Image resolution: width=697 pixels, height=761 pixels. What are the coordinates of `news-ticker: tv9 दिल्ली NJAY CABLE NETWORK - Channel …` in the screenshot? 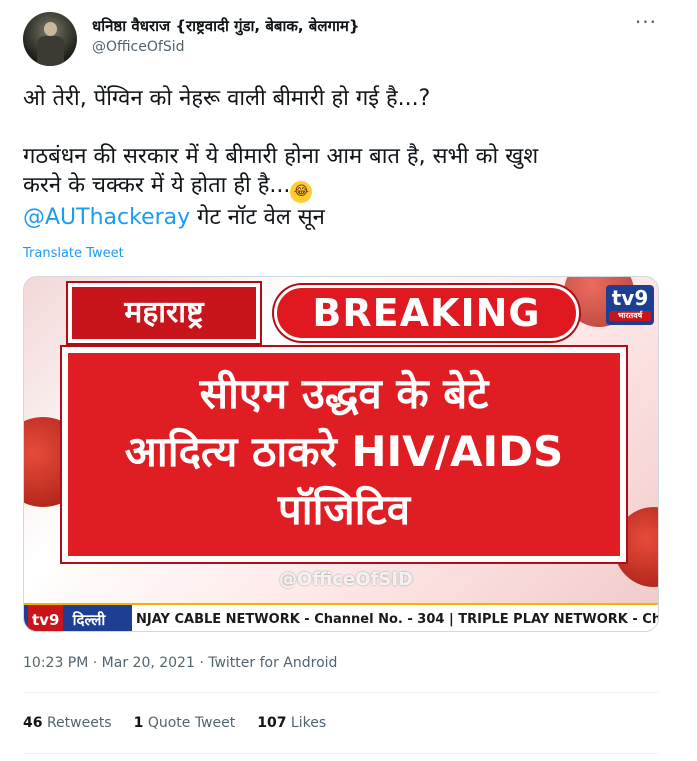 It's located at (341, 617).